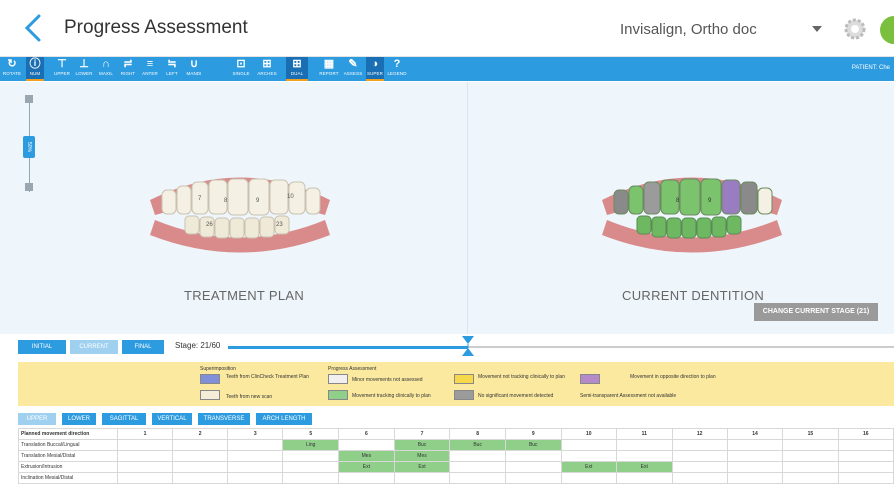 This screenshot has height=490, width=894. What do you see at coordinates (124, 419) in the screenshot?
I see `tab-sagittal: SAGITTAL` at bounding box center [124, 419].